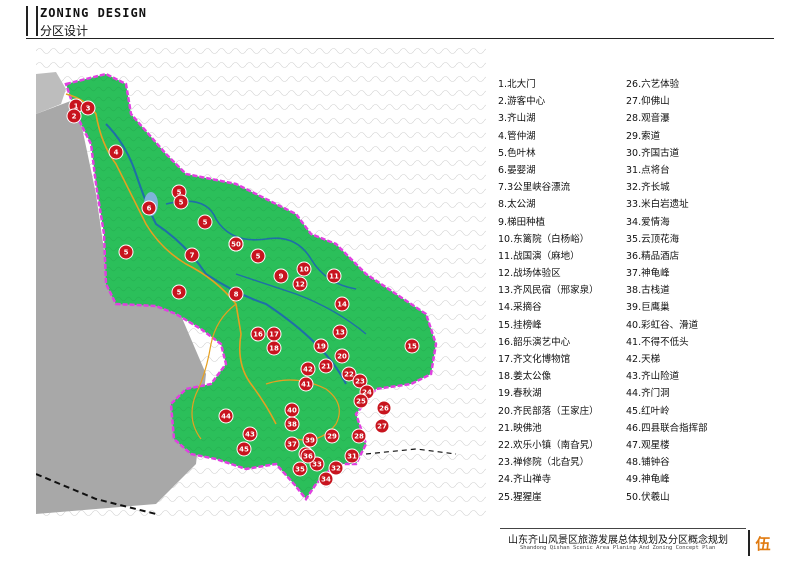 The width and height of the screenshot is (800, 565). Describe the element at coordinates (548, 445) in the screenshot. I see `legend-item: 22.欢乐小镇（南旮旯）` at that location.